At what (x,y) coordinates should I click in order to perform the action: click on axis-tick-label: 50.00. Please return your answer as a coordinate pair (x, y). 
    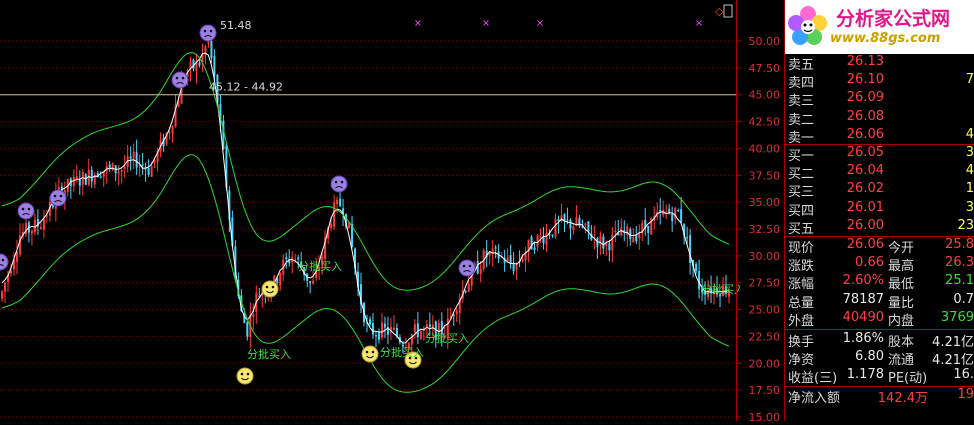
    Looking at the image, I should click on (765, 41).